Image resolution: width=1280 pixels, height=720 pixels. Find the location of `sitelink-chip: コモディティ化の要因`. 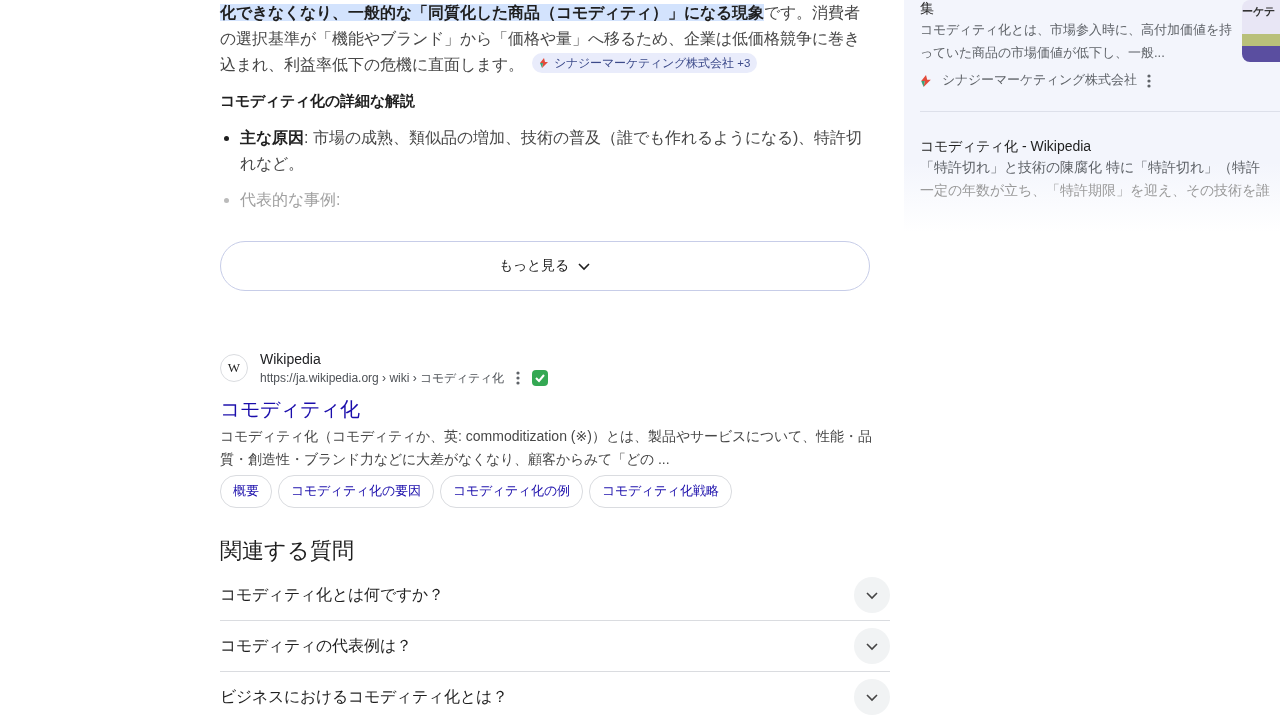

sitelink-chip: コモディティ化の要因 is located at coordinates (356, 491).